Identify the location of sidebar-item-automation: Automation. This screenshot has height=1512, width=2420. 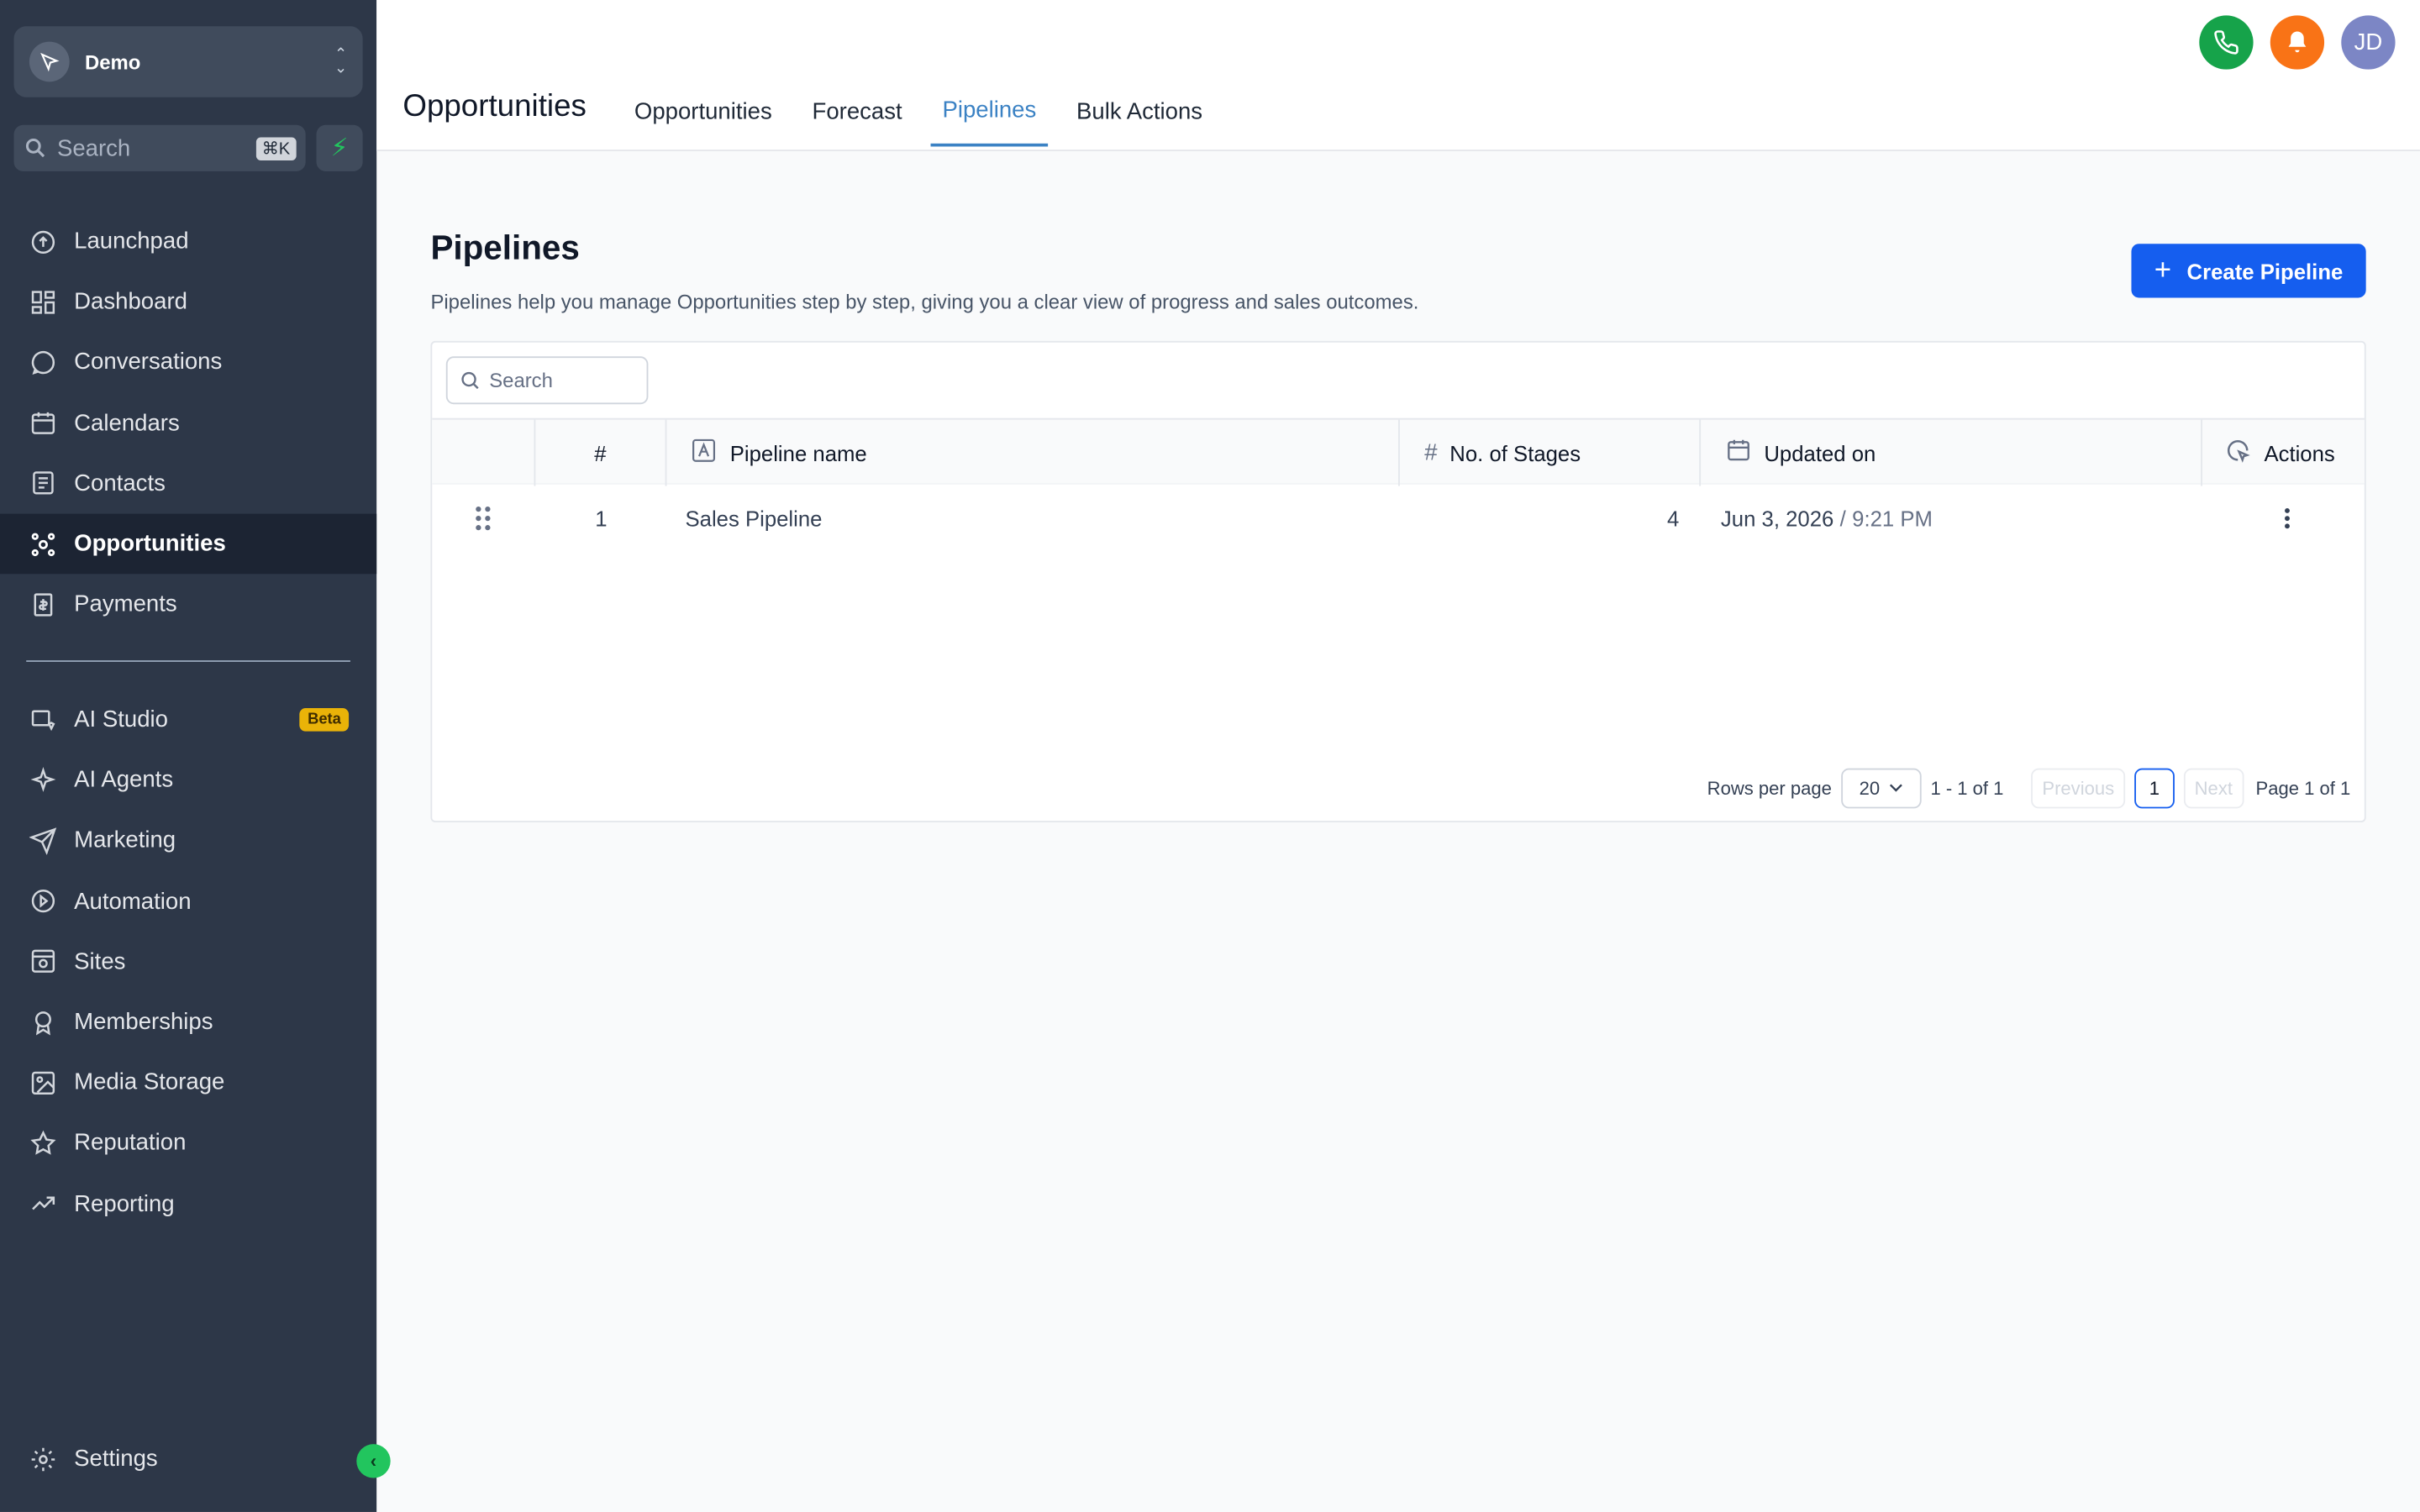
(188, 901).